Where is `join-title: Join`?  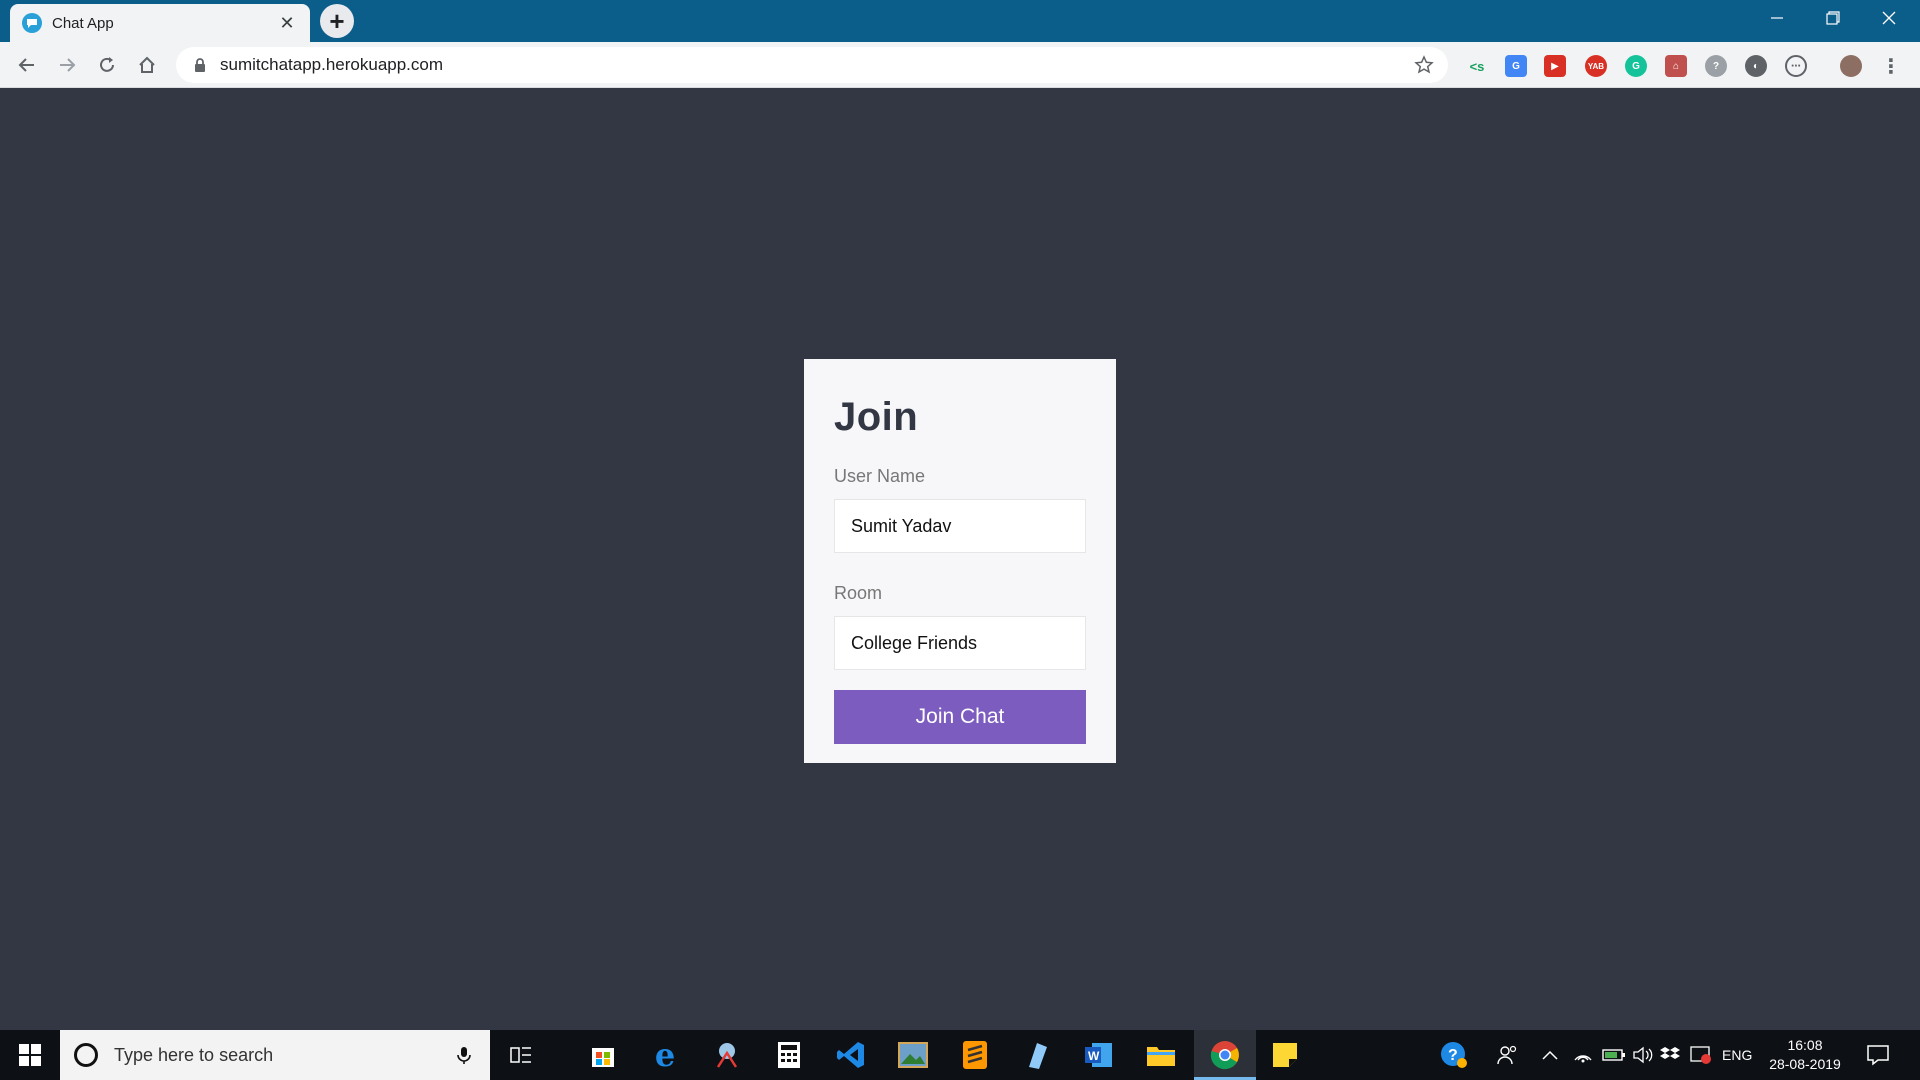 join-title: Join is located at coordinates (876, 417).